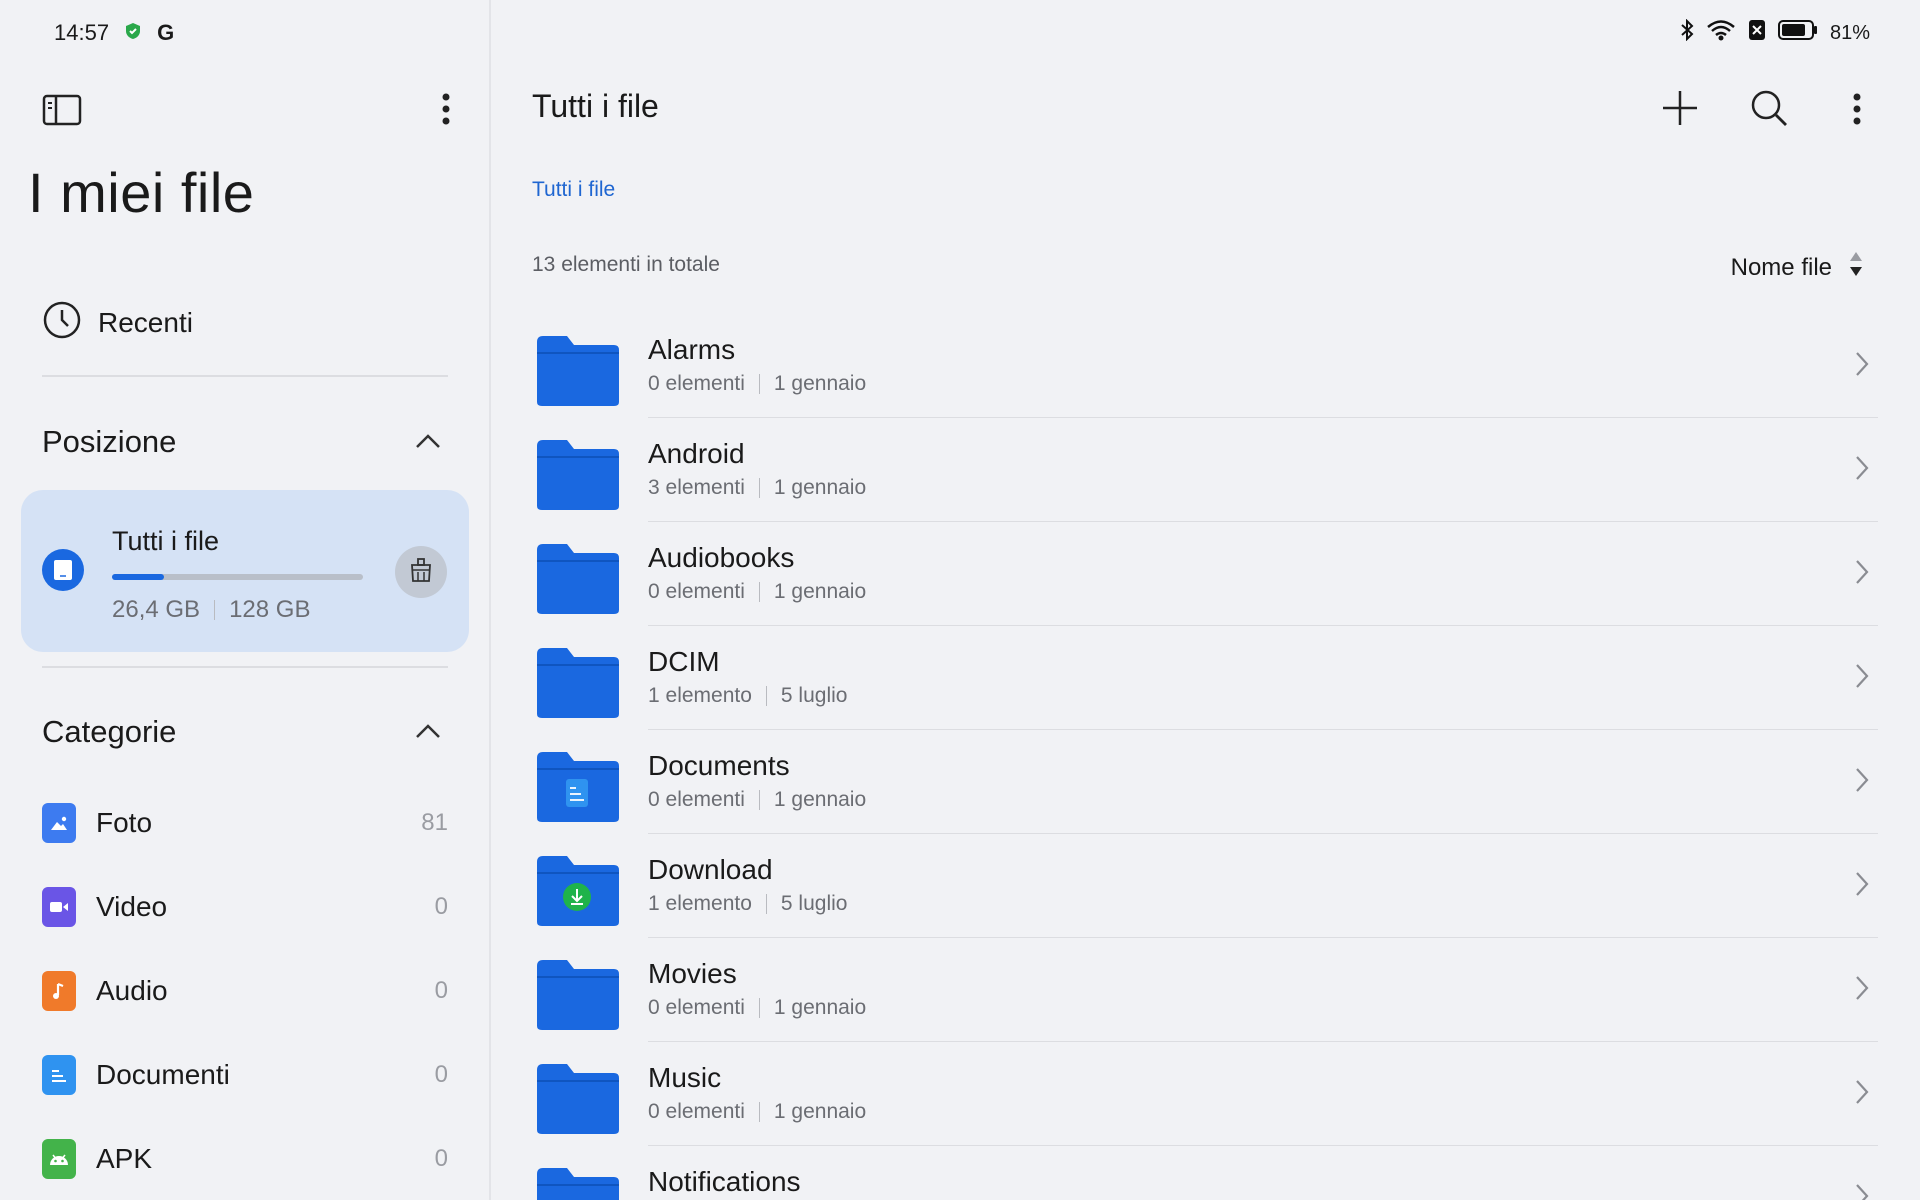  Describe the element at coordinates (132, 990) in the screenshot. I see `category-label: Audio` at that location.